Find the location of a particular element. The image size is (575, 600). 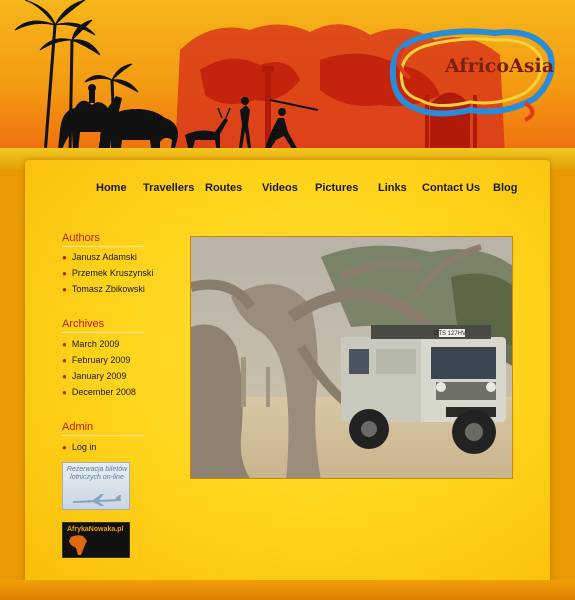

nav-links: Links is located at coordinates (392, 188).